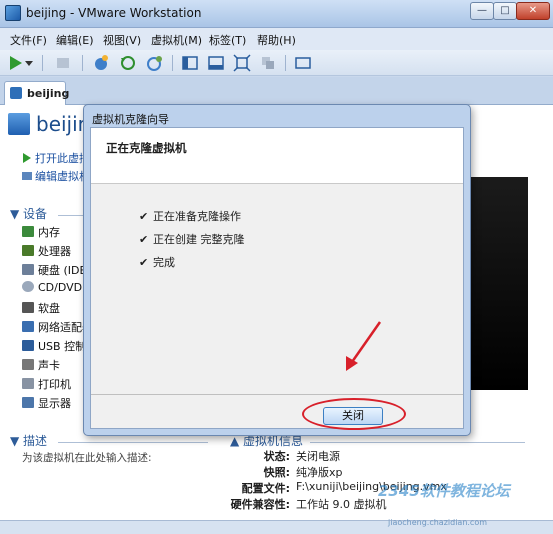 The height and width of the screenshot is (534, 553). I want to click on devices-section-header: ▼ 设备, so click(28, 213).